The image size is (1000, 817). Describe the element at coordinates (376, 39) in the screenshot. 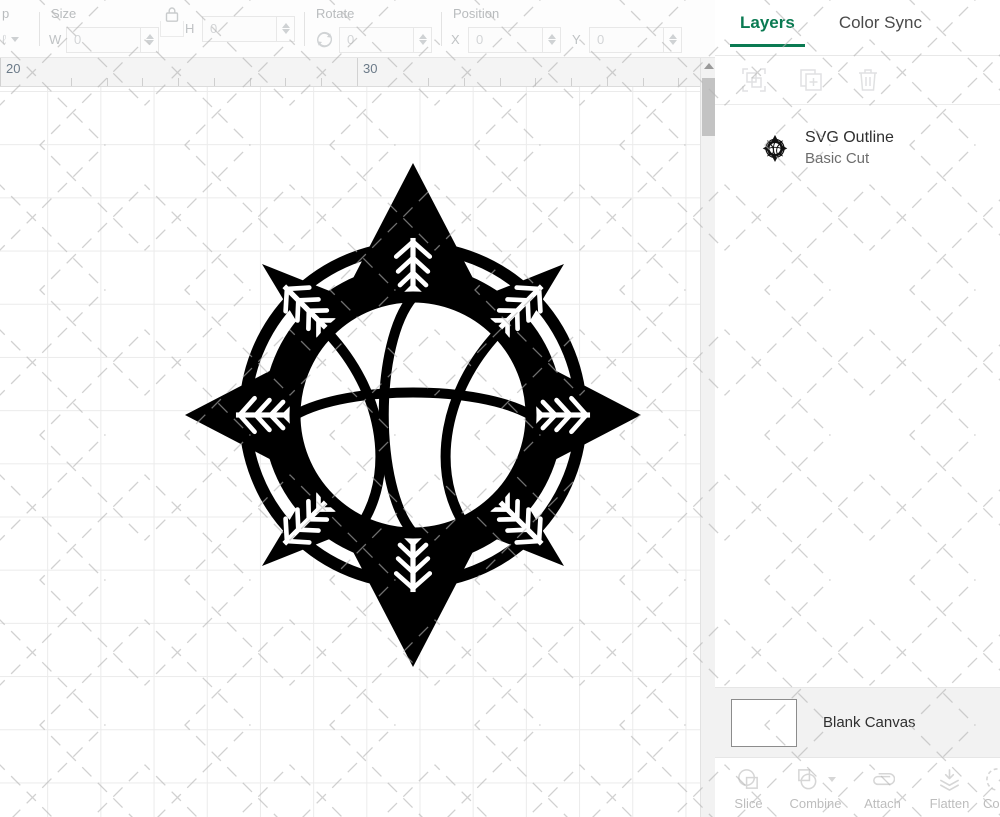

I see `rotate-input: 0` at that location.